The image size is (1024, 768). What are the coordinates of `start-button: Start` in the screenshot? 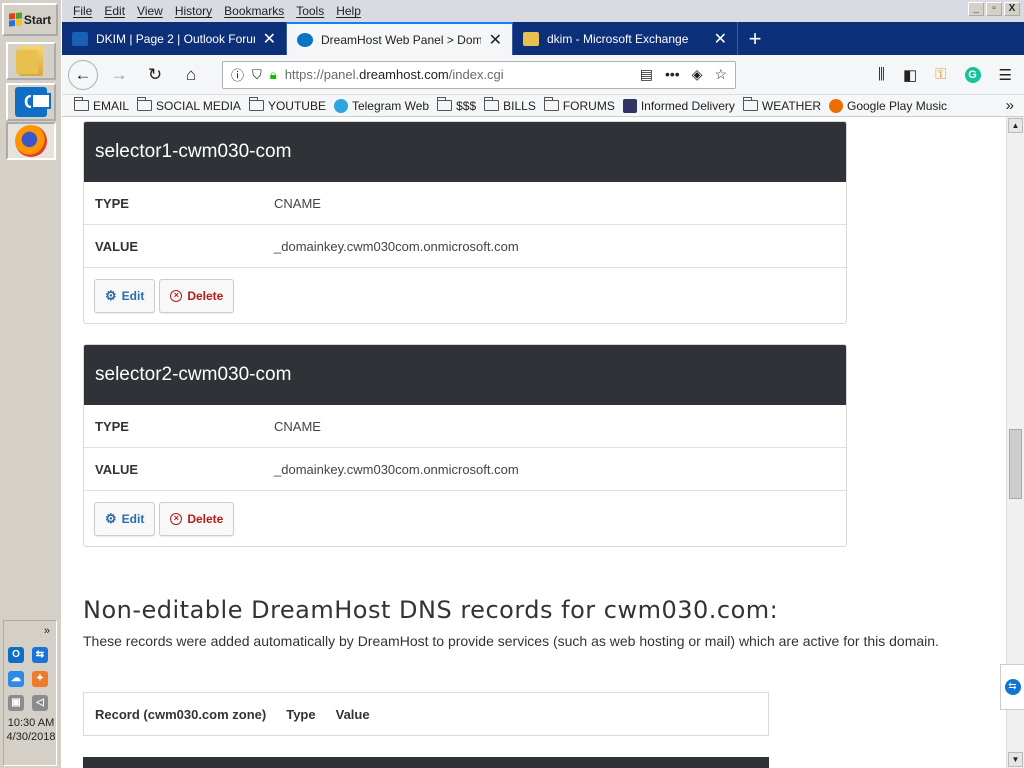 It's located at (30, 19).